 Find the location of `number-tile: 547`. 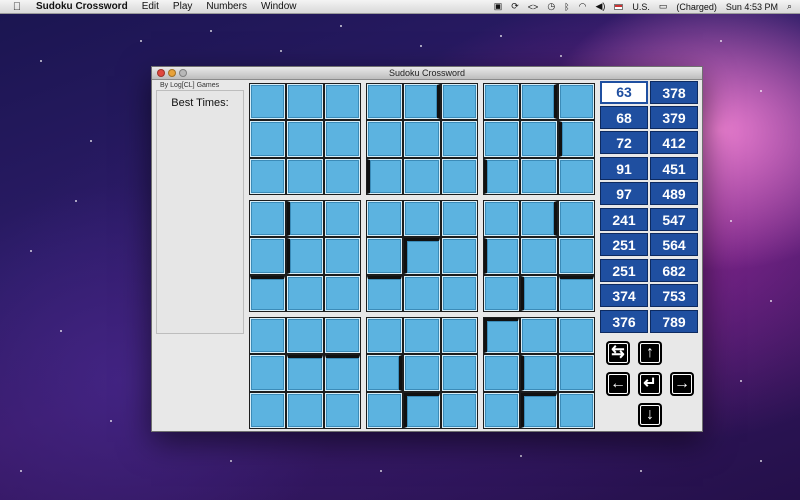

number-tile: 547 is located at coordinates (674, 219).